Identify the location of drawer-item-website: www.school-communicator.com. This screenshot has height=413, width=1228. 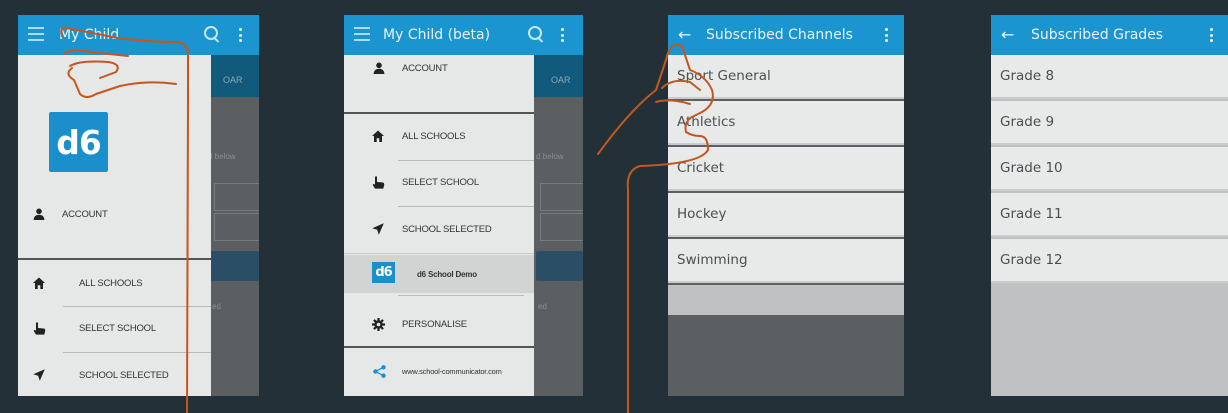
(439, 371).